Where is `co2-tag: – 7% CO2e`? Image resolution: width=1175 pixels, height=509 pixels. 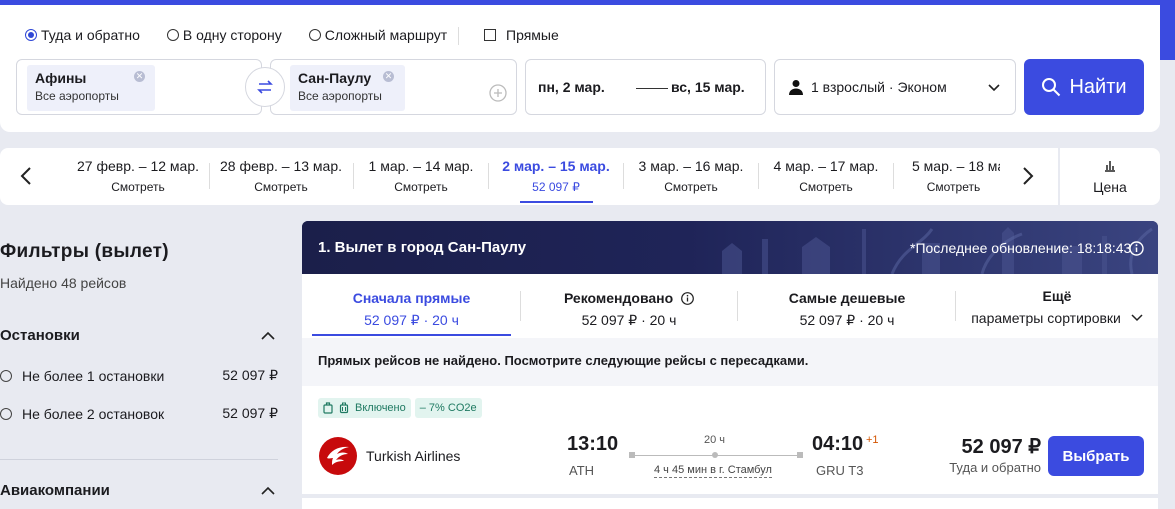
co2-tag: – 7% CO2e is located at coordinates (448, 408).